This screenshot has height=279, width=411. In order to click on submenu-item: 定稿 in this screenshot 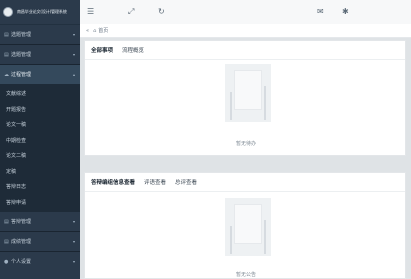, I will do `click(40, 172)`.